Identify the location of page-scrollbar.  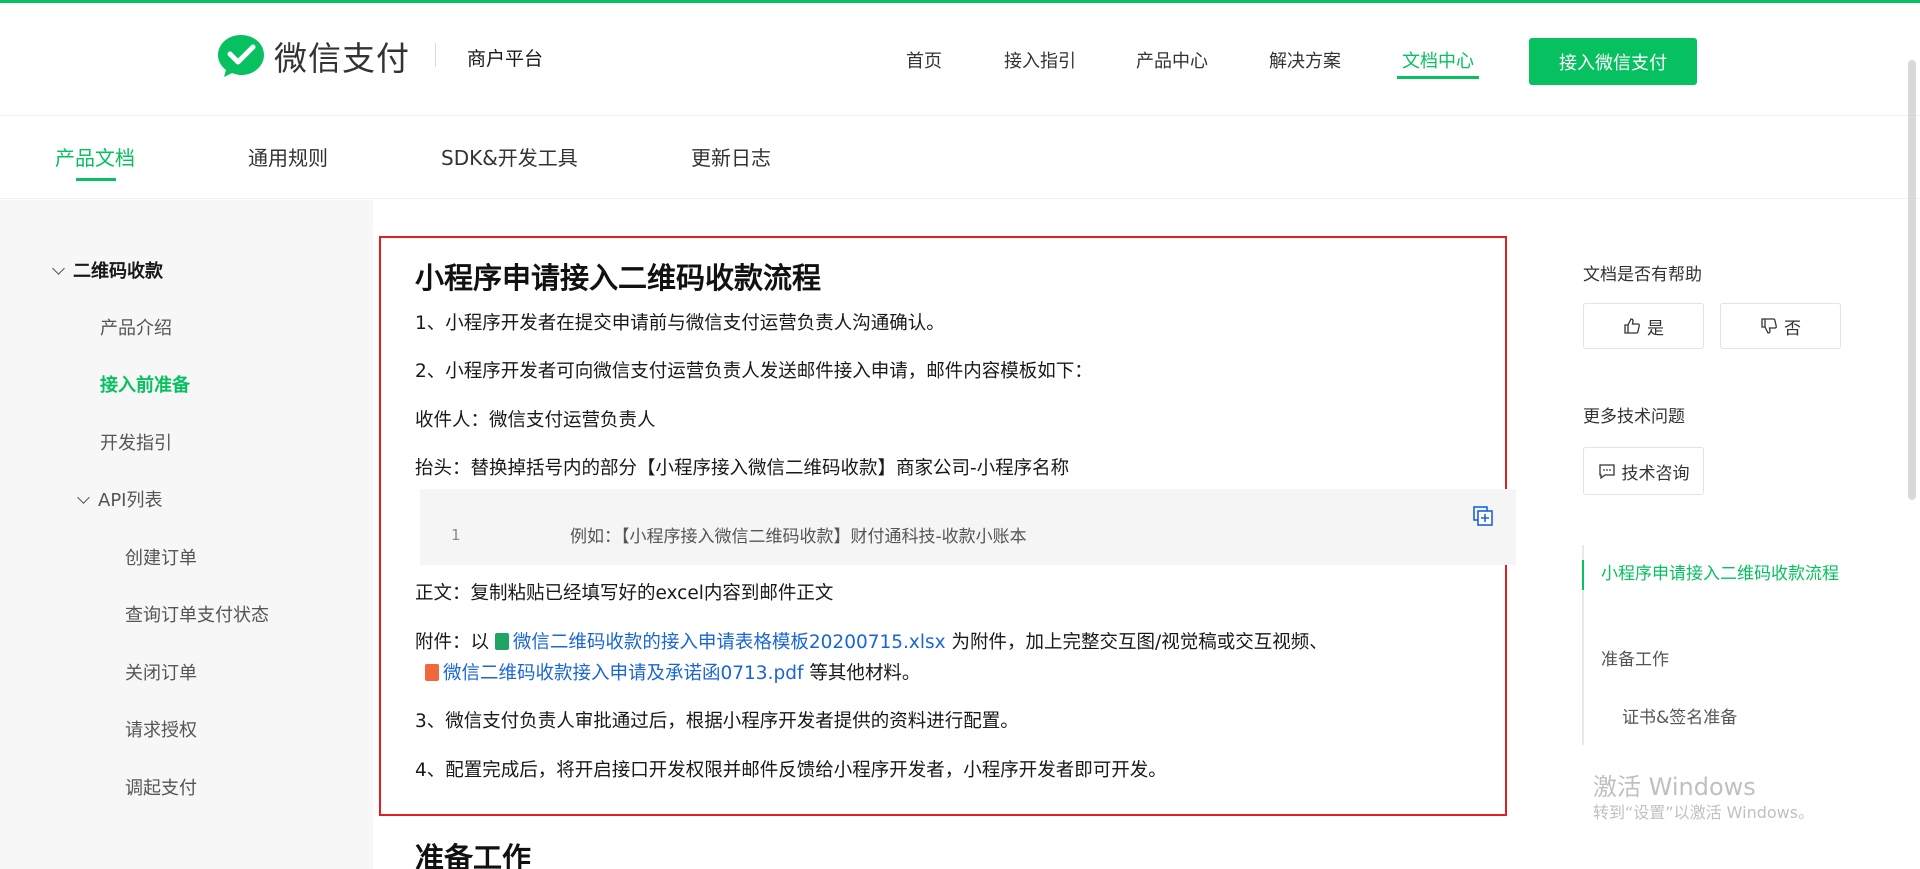
(1912, 280).